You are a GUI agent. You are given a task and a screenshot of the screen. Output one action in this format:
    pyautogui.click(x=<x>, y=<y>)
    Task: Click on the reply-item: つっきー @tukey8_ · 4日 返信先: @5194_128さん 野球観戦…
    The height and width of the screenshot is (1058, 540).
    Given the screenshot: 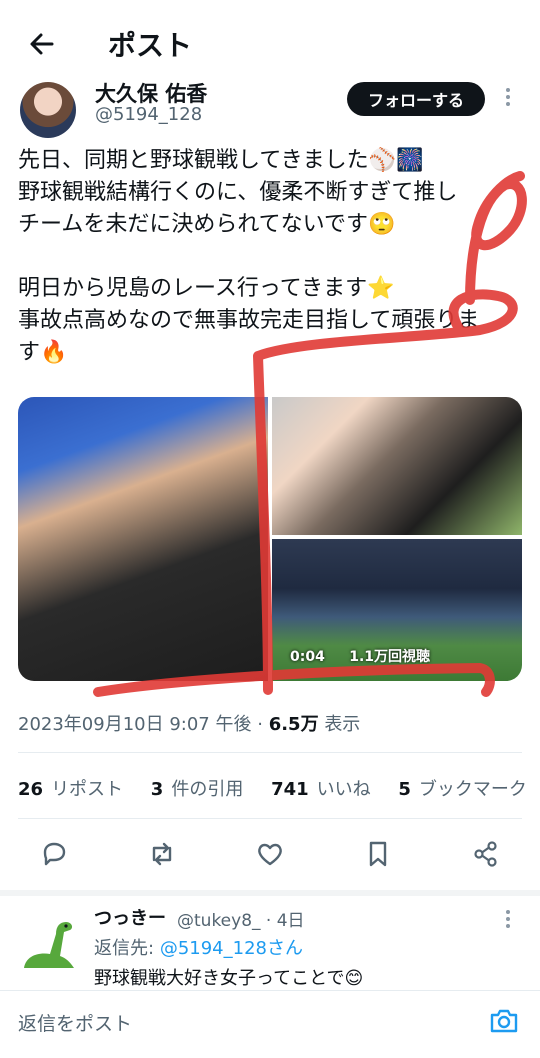 What is the action you would take?
    pyautogui.click(x=270, y=940)
    